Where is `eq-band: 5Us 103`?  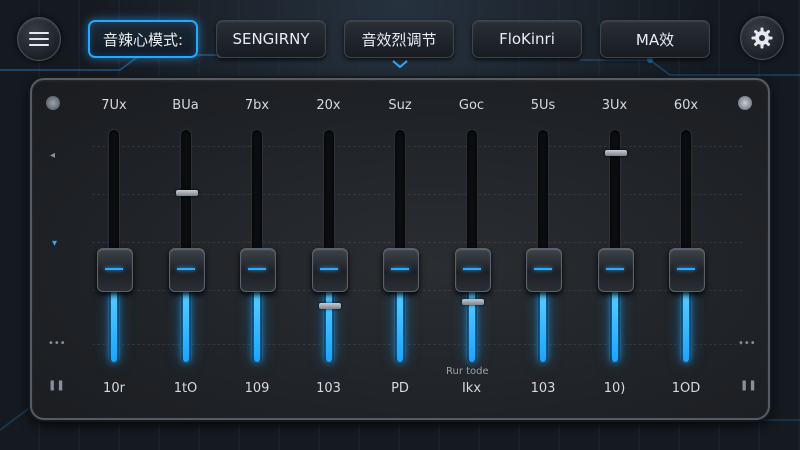
eq-band: 5Us 103 is located at coordinates (543, 251).